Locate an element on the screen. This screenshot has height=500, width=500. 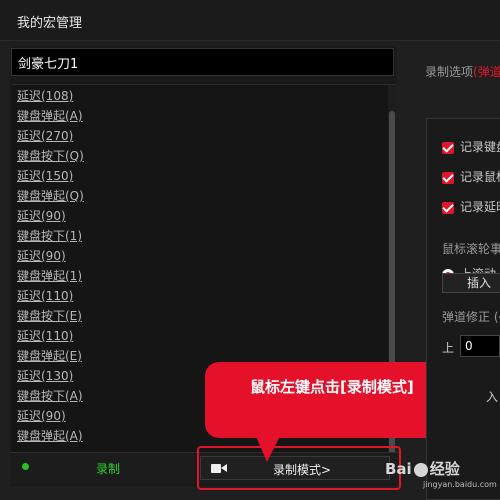
checkbox-record-keyboard: 记录键盘 is located at coordinates (471, 146).